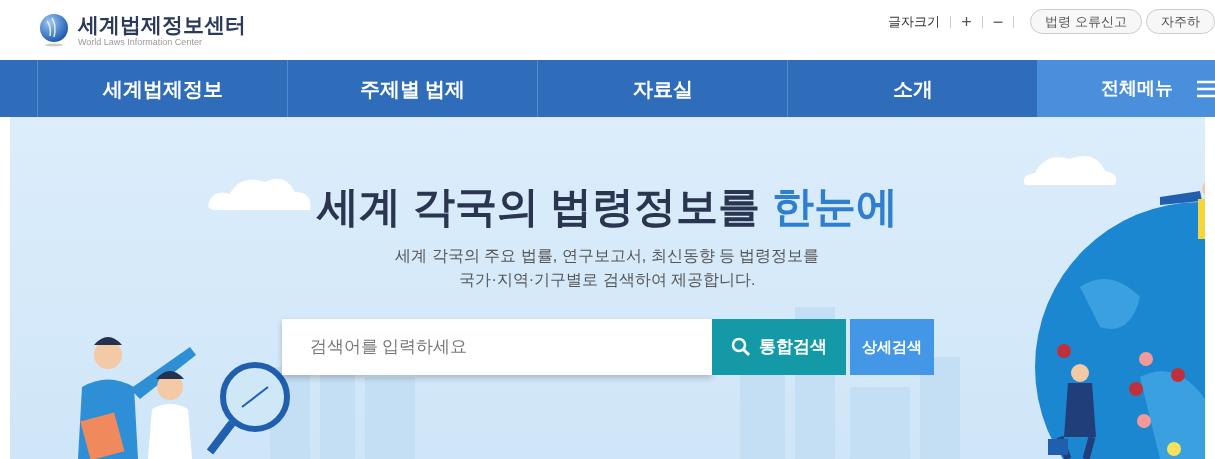 The image size is (1215, 459). I want to click on hero-description: 세계 각국의 주요 법률, 연구보고서, 최신동향 등 법령정보를 국가·지역·기구별로 검색하여 제공합니다., so click(607, 268).